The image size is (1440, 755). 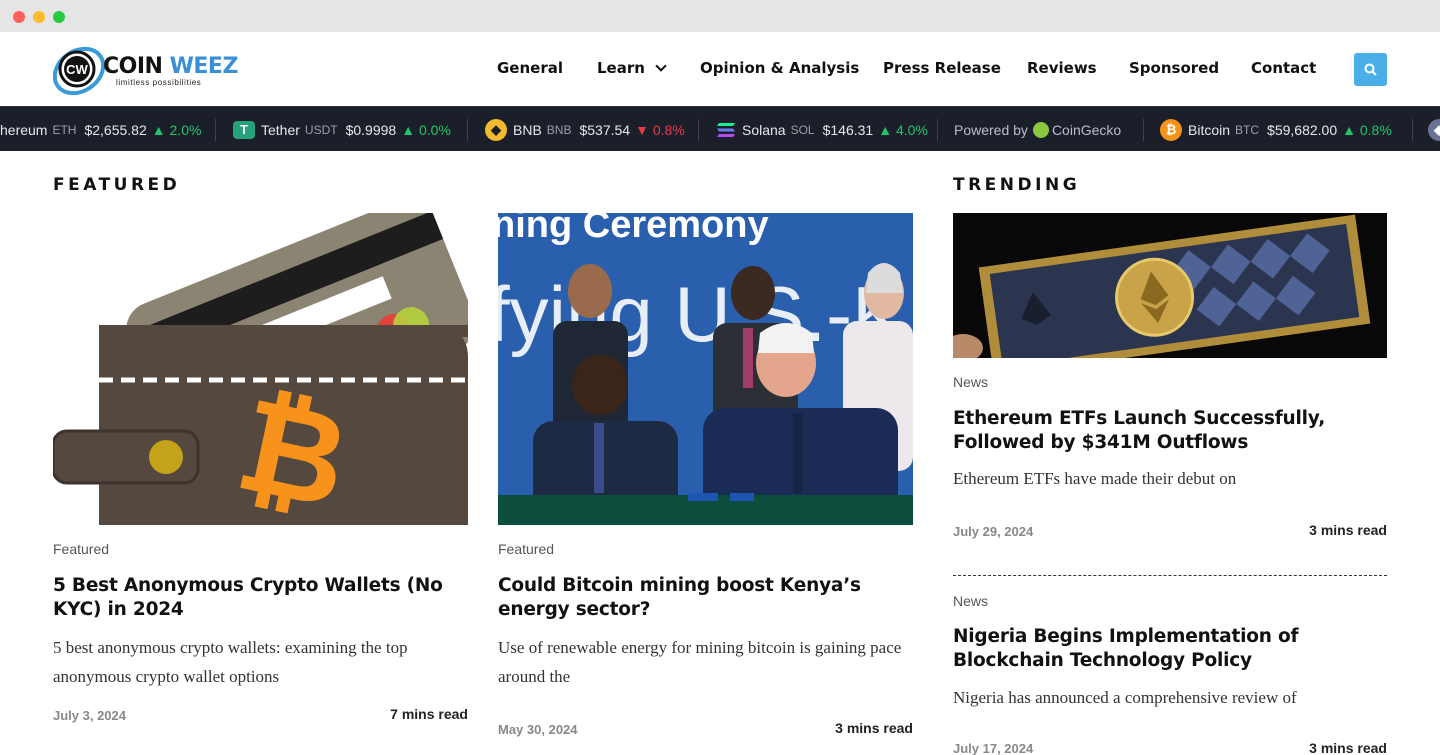 I want to click on nav-reviews: Reviews, so click(x=1062, y=68).